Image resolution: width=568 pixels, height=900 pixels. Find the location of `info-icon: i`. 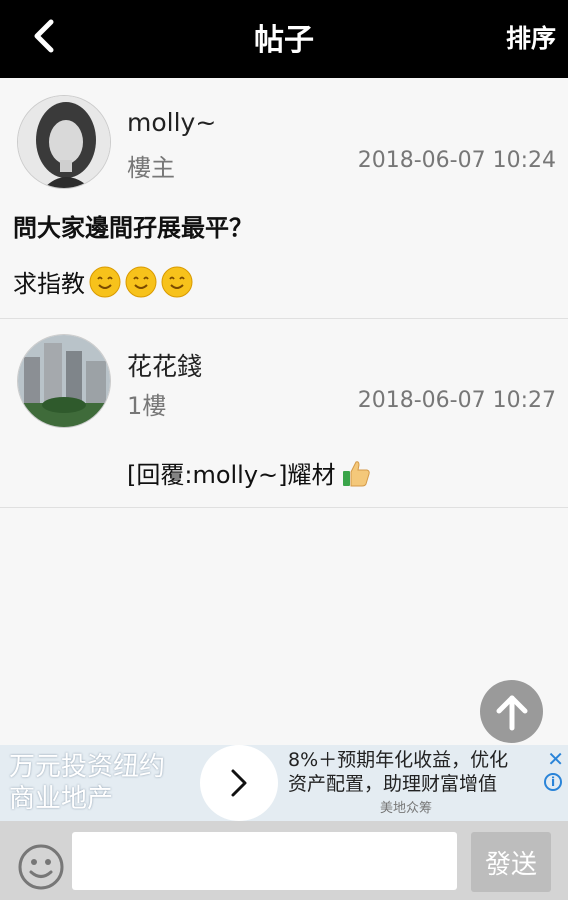

info-icon: i is located at coordinates (553, 782).